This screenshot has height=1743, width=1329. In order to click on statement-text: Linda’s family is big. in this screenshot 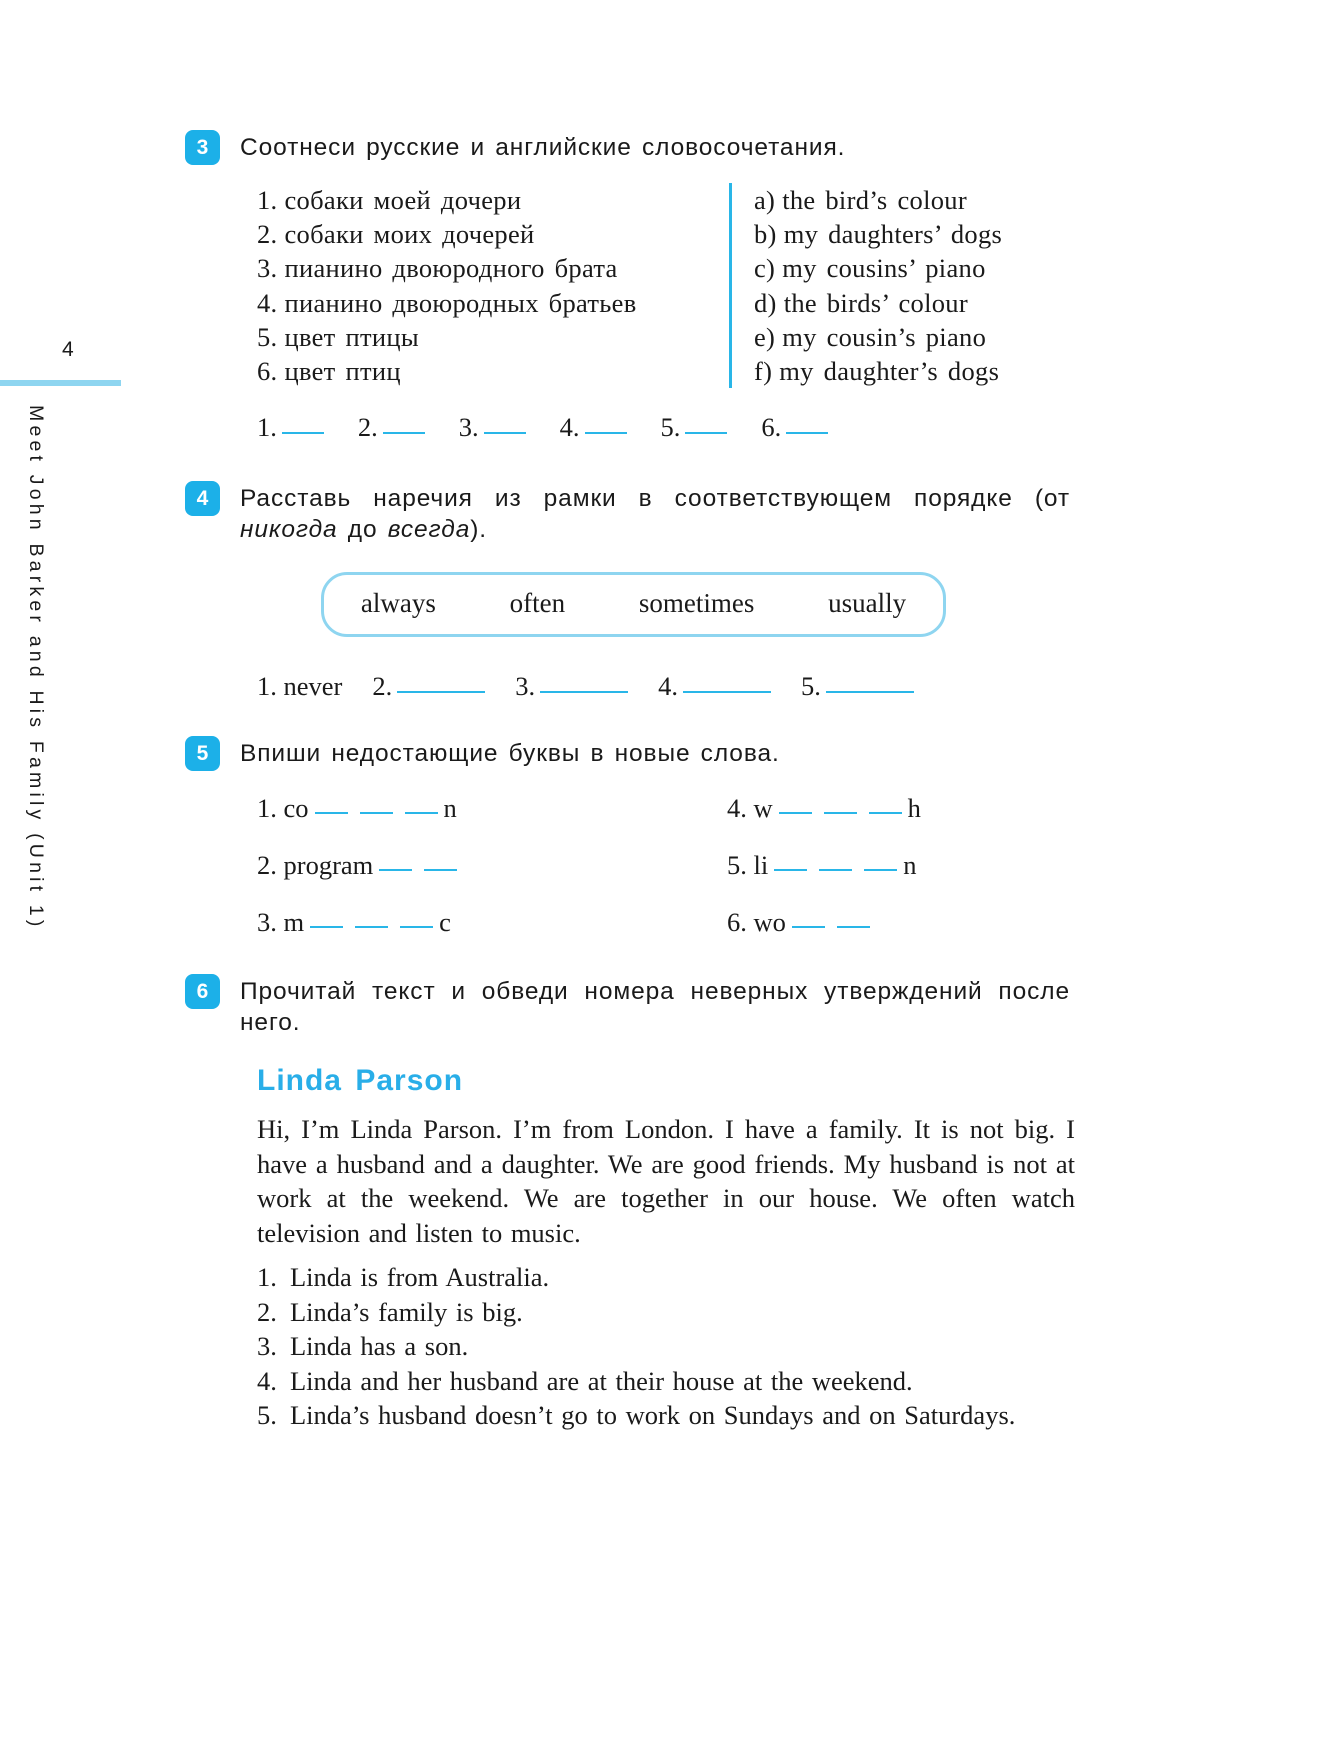, I will do `click(406, 1311)`.